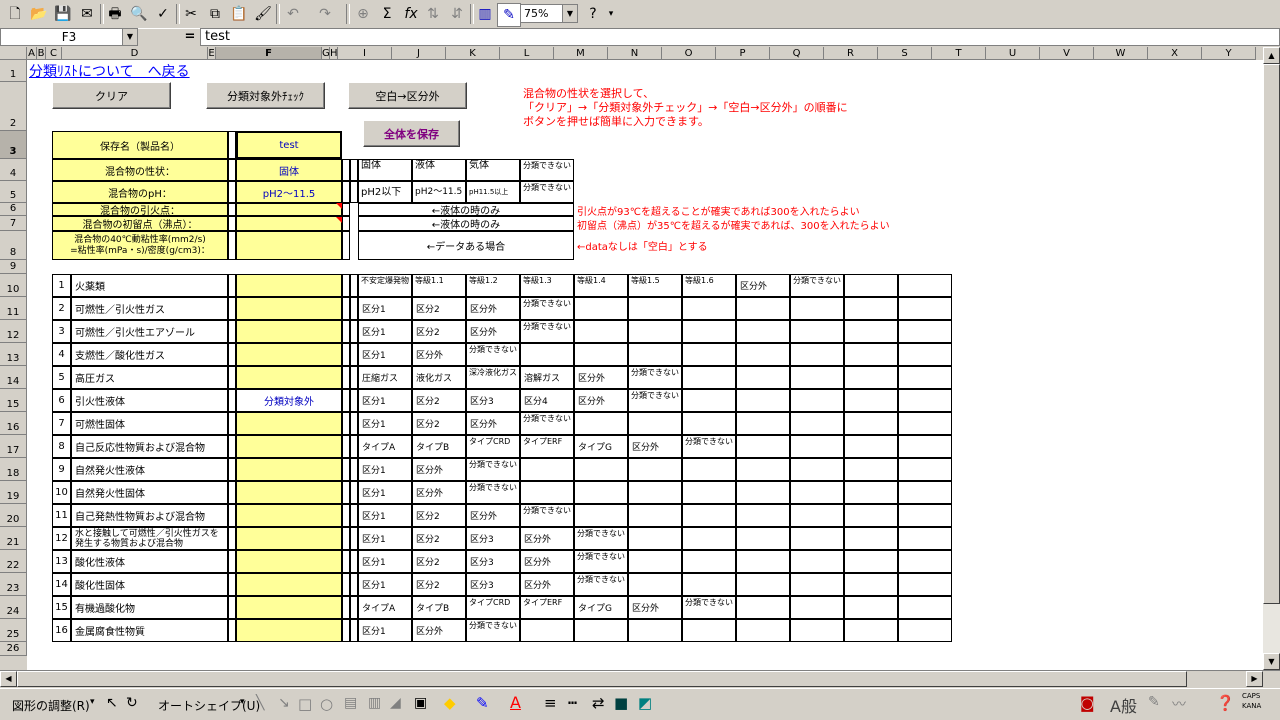  What do you see at coordinates (13, 584) in the screenshot?
I see `row-header: 23` at bounding box center [13, 584].